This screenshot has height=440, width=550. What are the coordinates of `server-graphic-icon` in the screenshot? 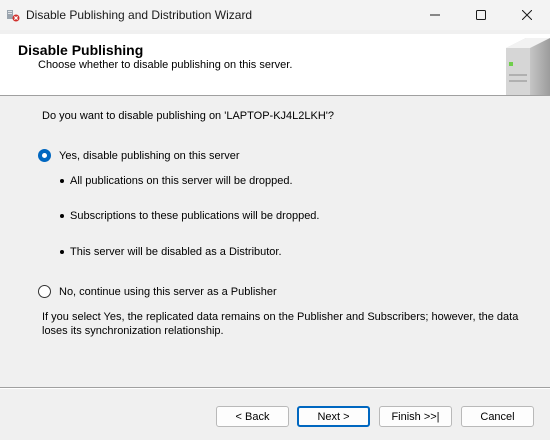 It's located at (525, 64).